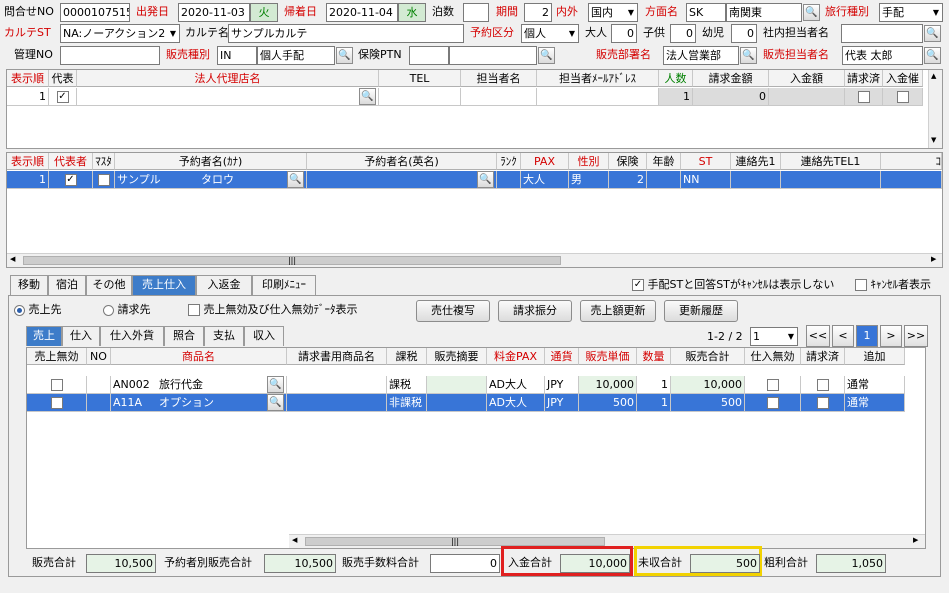  Describe the element at coordinates (843, 336) in the screenshot. I see `prev-page-button: <` at that location.